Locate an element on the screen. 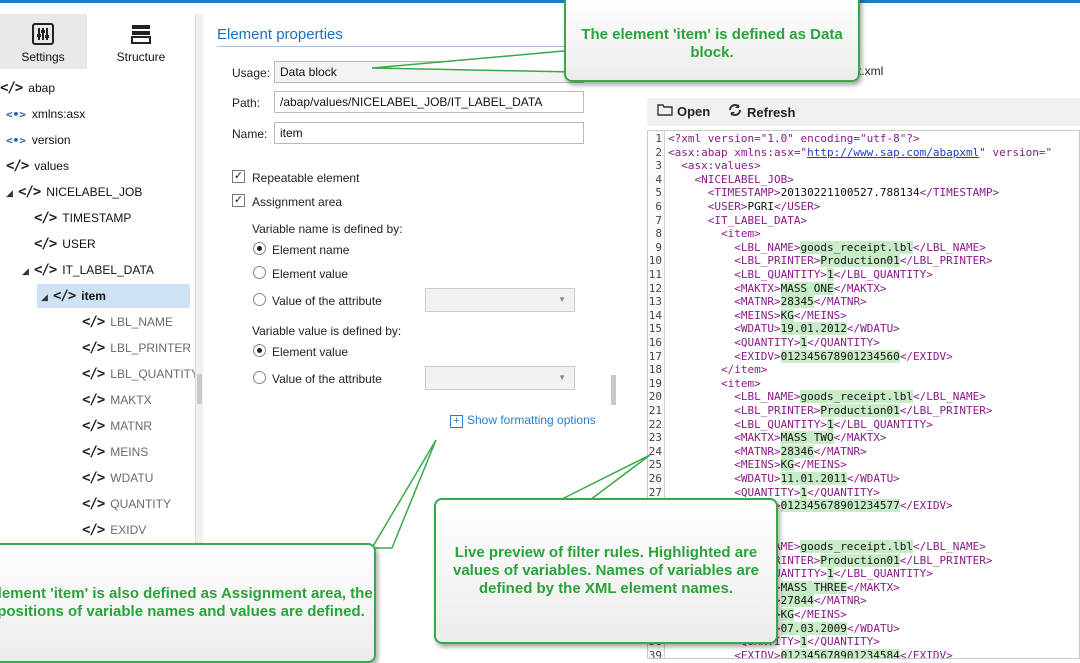 The height and width of the screenshot is (663, 1080). tree-node: </> LBL_QUANTITY is located at coordinates (132, 374).